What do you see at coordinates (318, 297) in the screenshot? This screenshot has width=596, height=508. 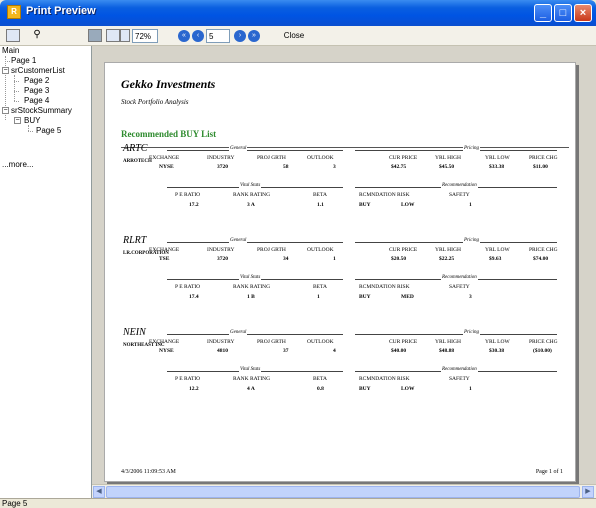 I see `value-beta: 1` at bounding box center [318, 297].